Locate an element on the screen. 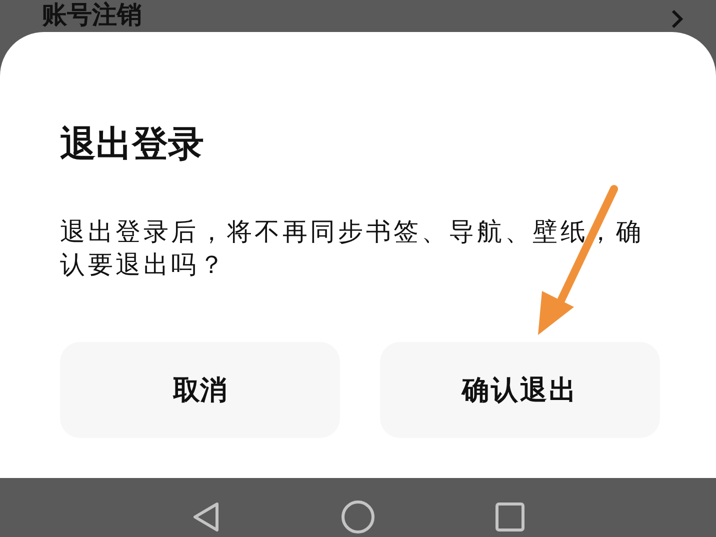 The height and width of the screenshot is (537, 716). dialog-message: 退出登录后，将不再同步书签、导航、壁纸，确认要退出吗？ is located at coordinates (352, 249).